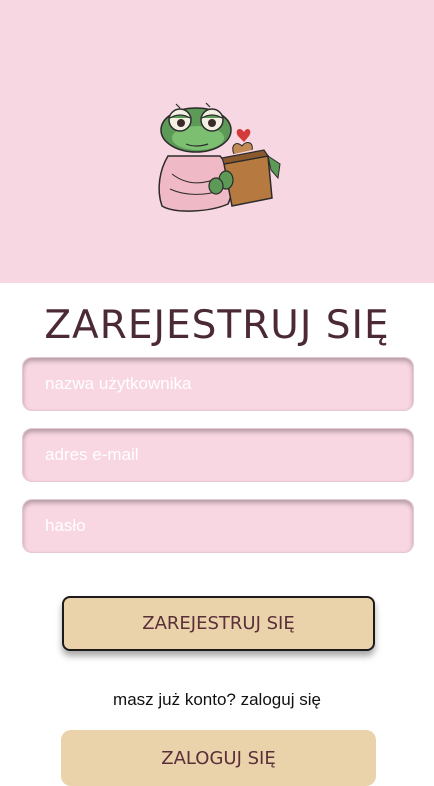 This screenshot has width=434, height=786. What do you see at coordinates (218, 623) in the screenshot?
I see `register-button: ZAREJESTRUJ SIĘ` at bounding box center [218, 623].